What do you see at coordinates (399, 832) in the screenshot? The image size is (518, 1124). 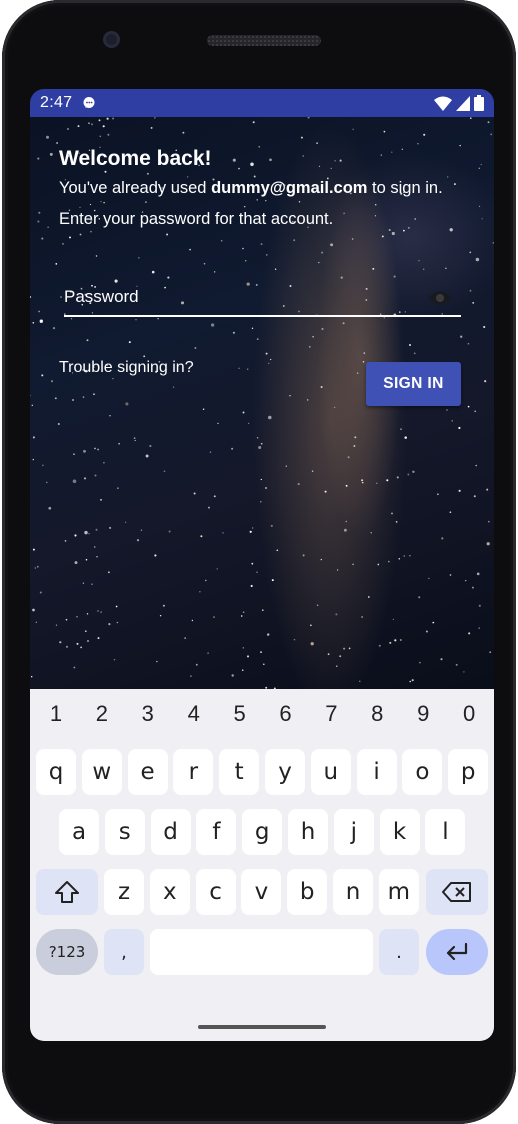 I see `key-k: k` at bounding box center [399, 832].